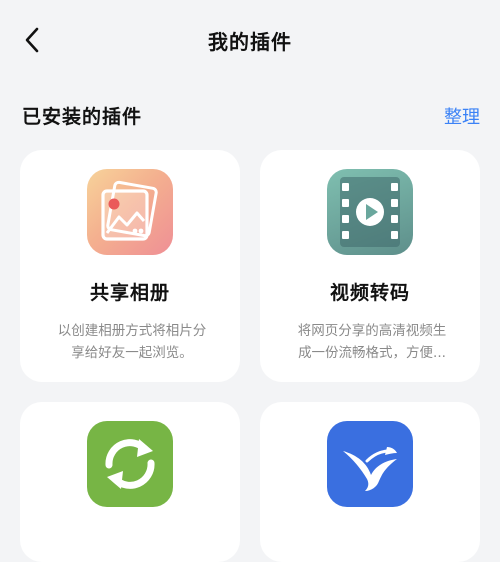  What do you see at coordinates (372, 331) in the screenshot?
I see `plugin-description-line: 将网页分享的高清视频生` at bounding box center [372, 331].